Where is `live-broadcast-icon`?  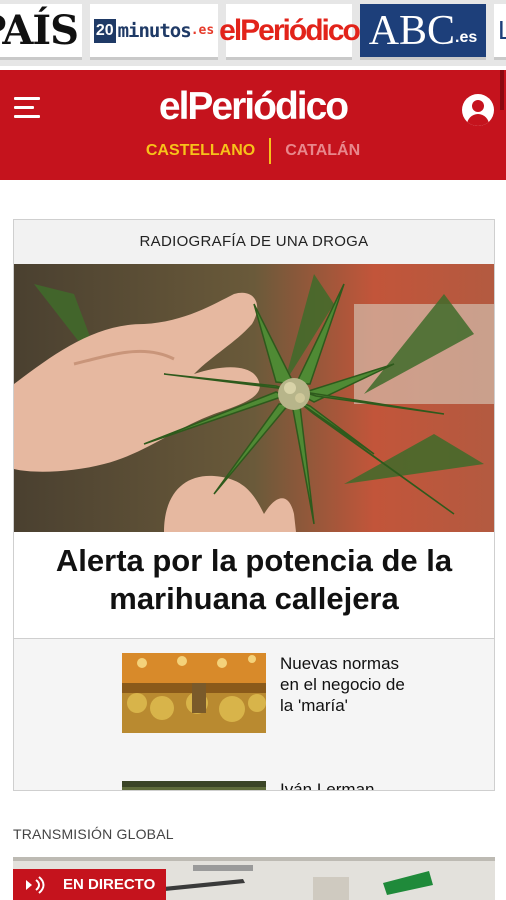
live-broadcast-icon is located at coordinates (35, 884).